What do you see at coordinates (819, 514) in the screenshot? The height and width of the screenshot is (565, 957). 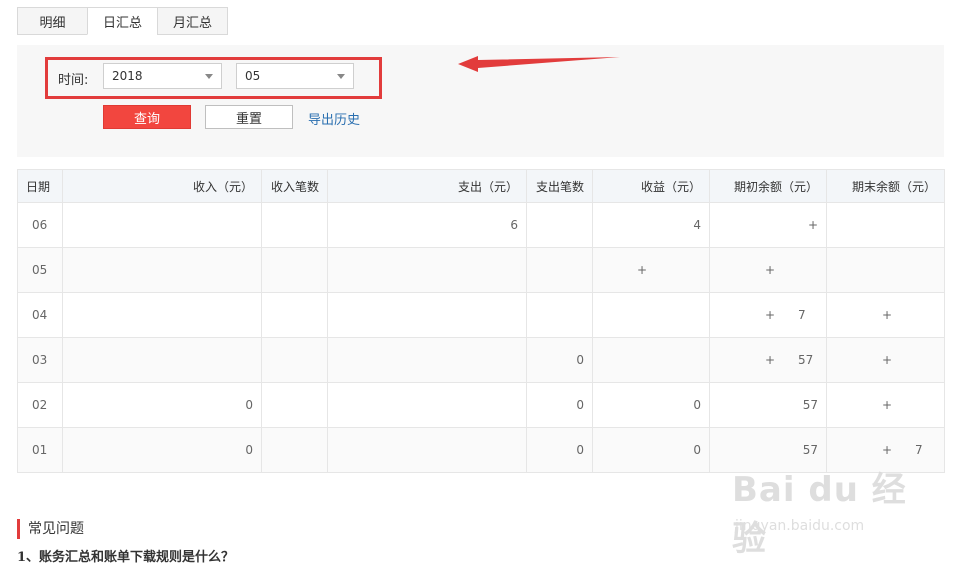 I see `watermark-logo-text: Bai du 经验` at bounding box center [819, 514].